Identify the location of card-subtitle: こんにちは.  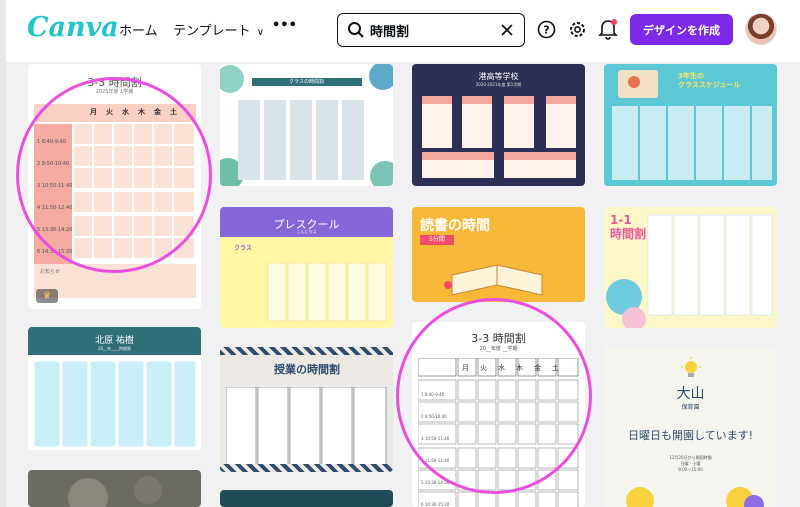
(306, 231).